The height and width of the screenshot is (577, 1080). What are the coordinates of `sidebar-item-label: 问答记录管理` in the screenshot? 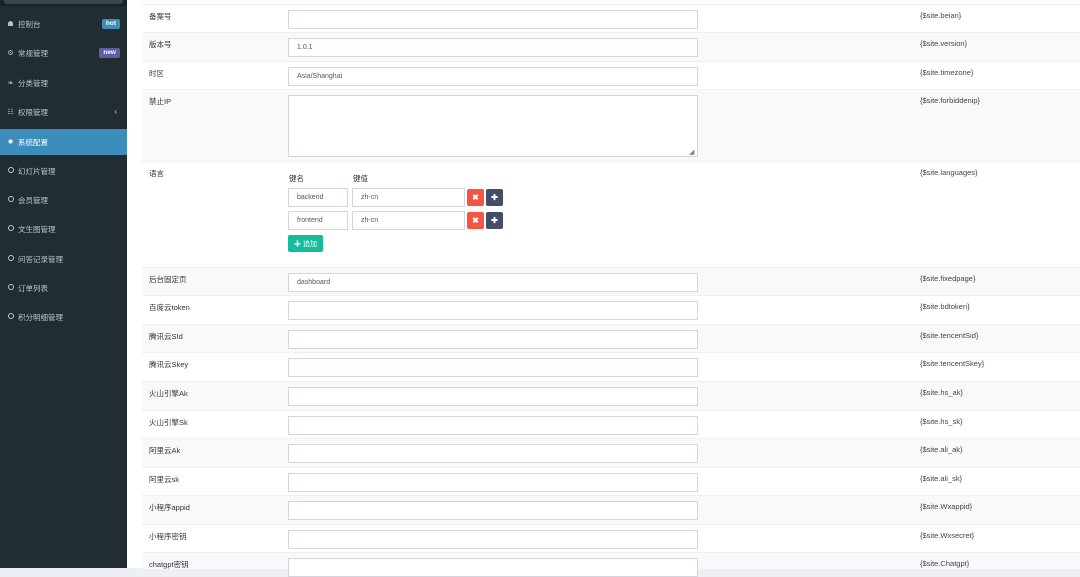 It's located at (40, 259).